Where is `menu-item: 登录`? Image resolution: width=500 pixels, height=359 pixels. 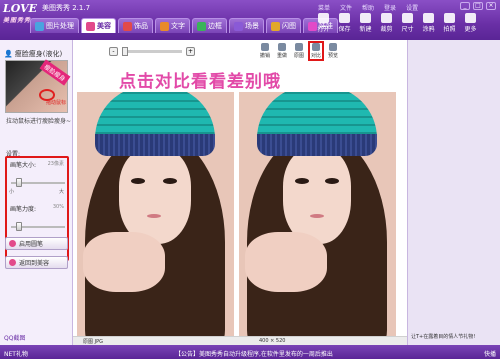 menu-item: 登录 is located at coordinates (390, 7).